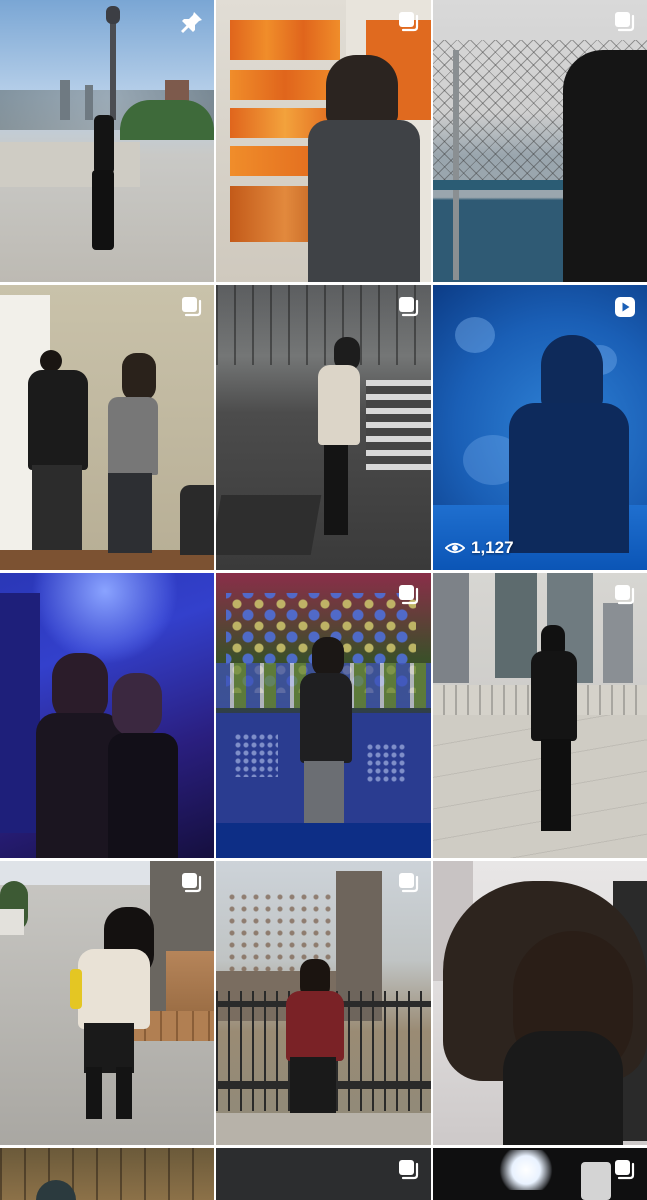  I want to click on eye-icon, so click(455, 548).